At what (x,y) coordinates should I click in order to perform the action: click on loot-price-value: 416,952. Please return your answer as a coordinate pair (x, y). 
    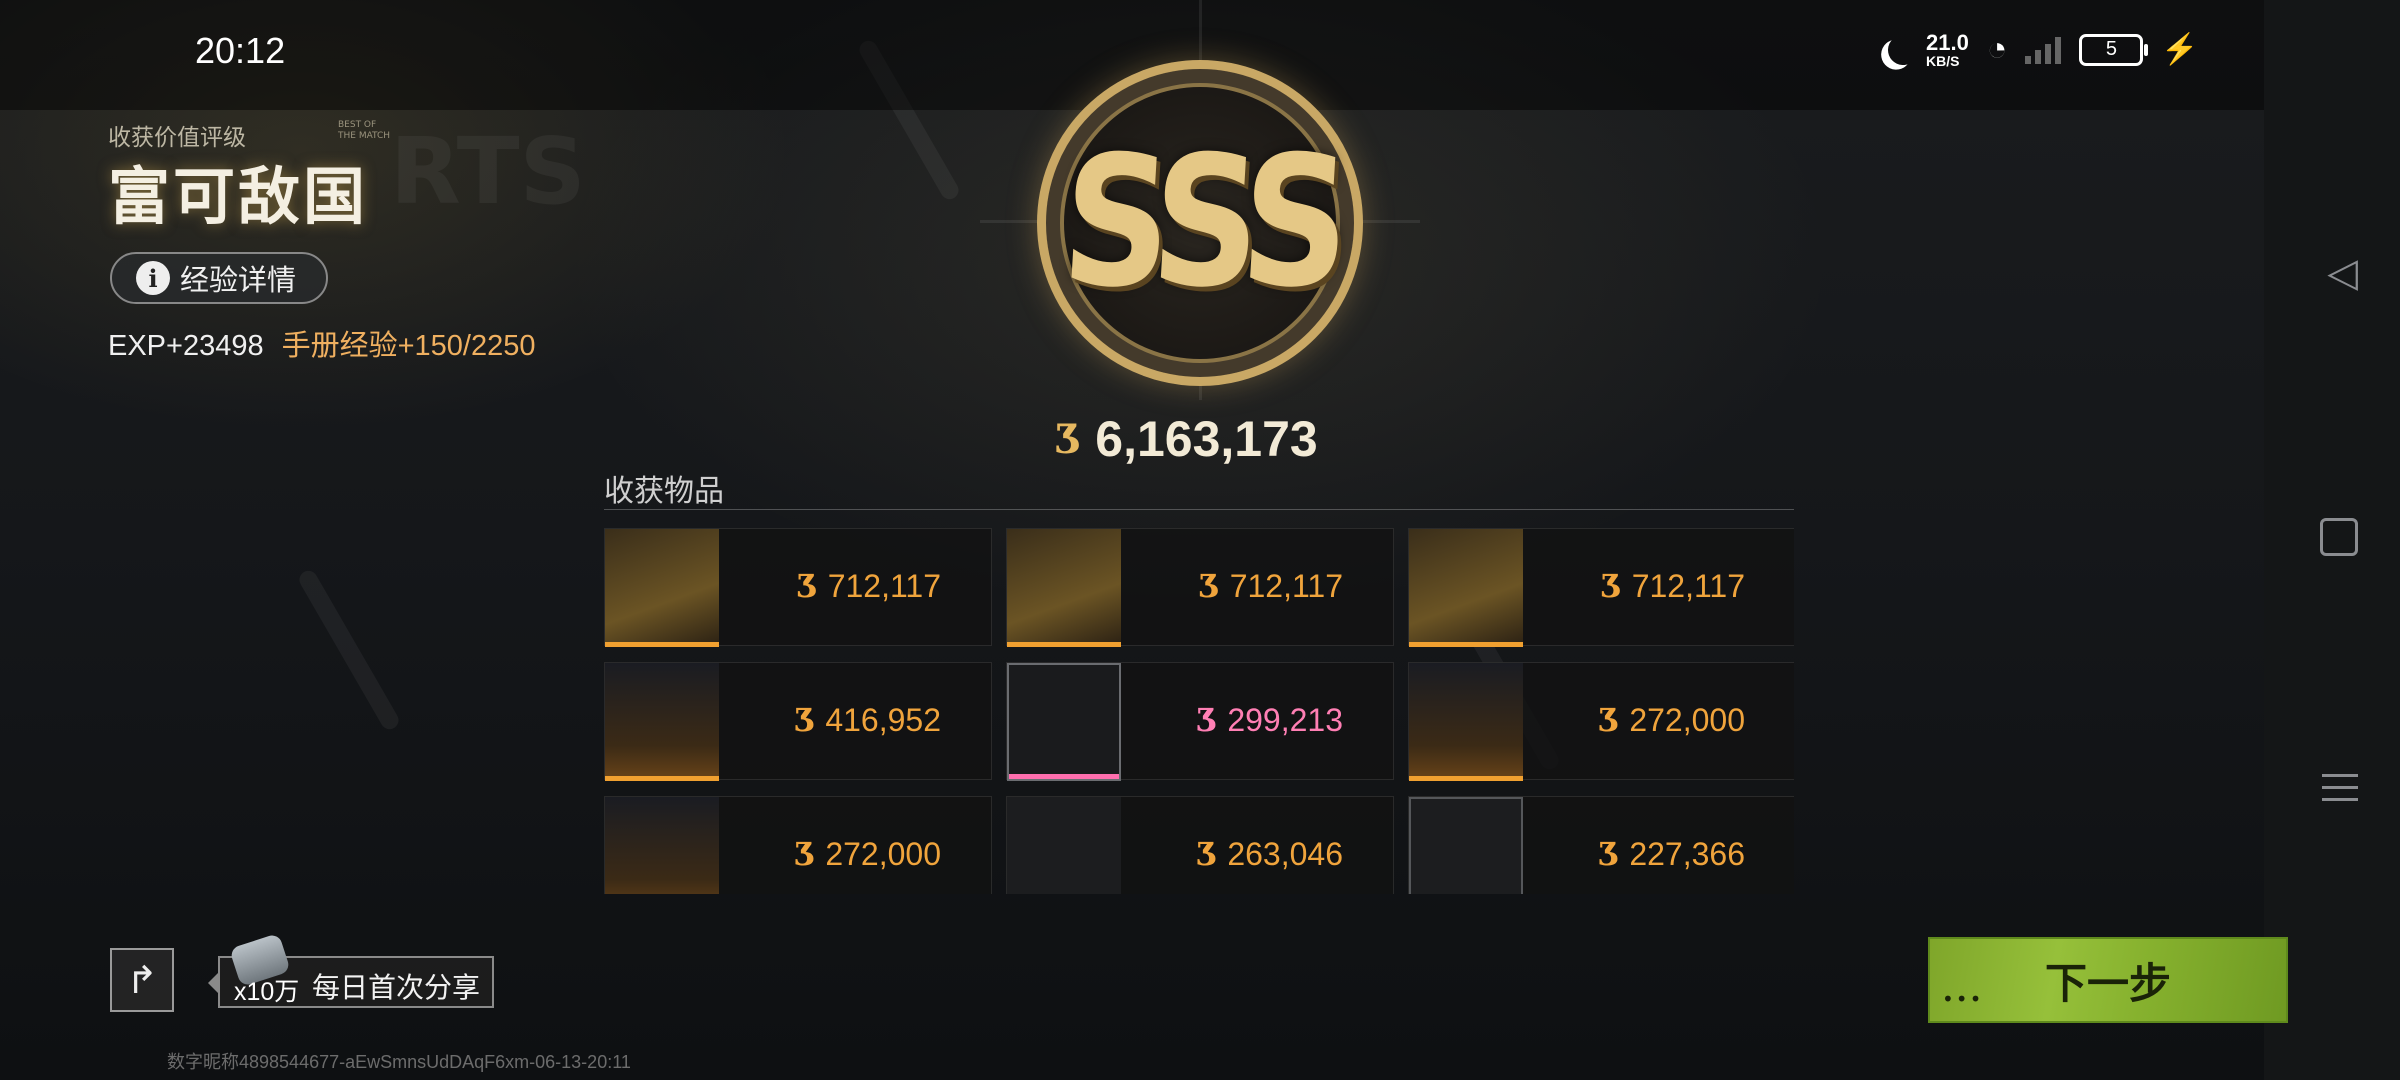
    Looking at the image, I should click on (883, 719).